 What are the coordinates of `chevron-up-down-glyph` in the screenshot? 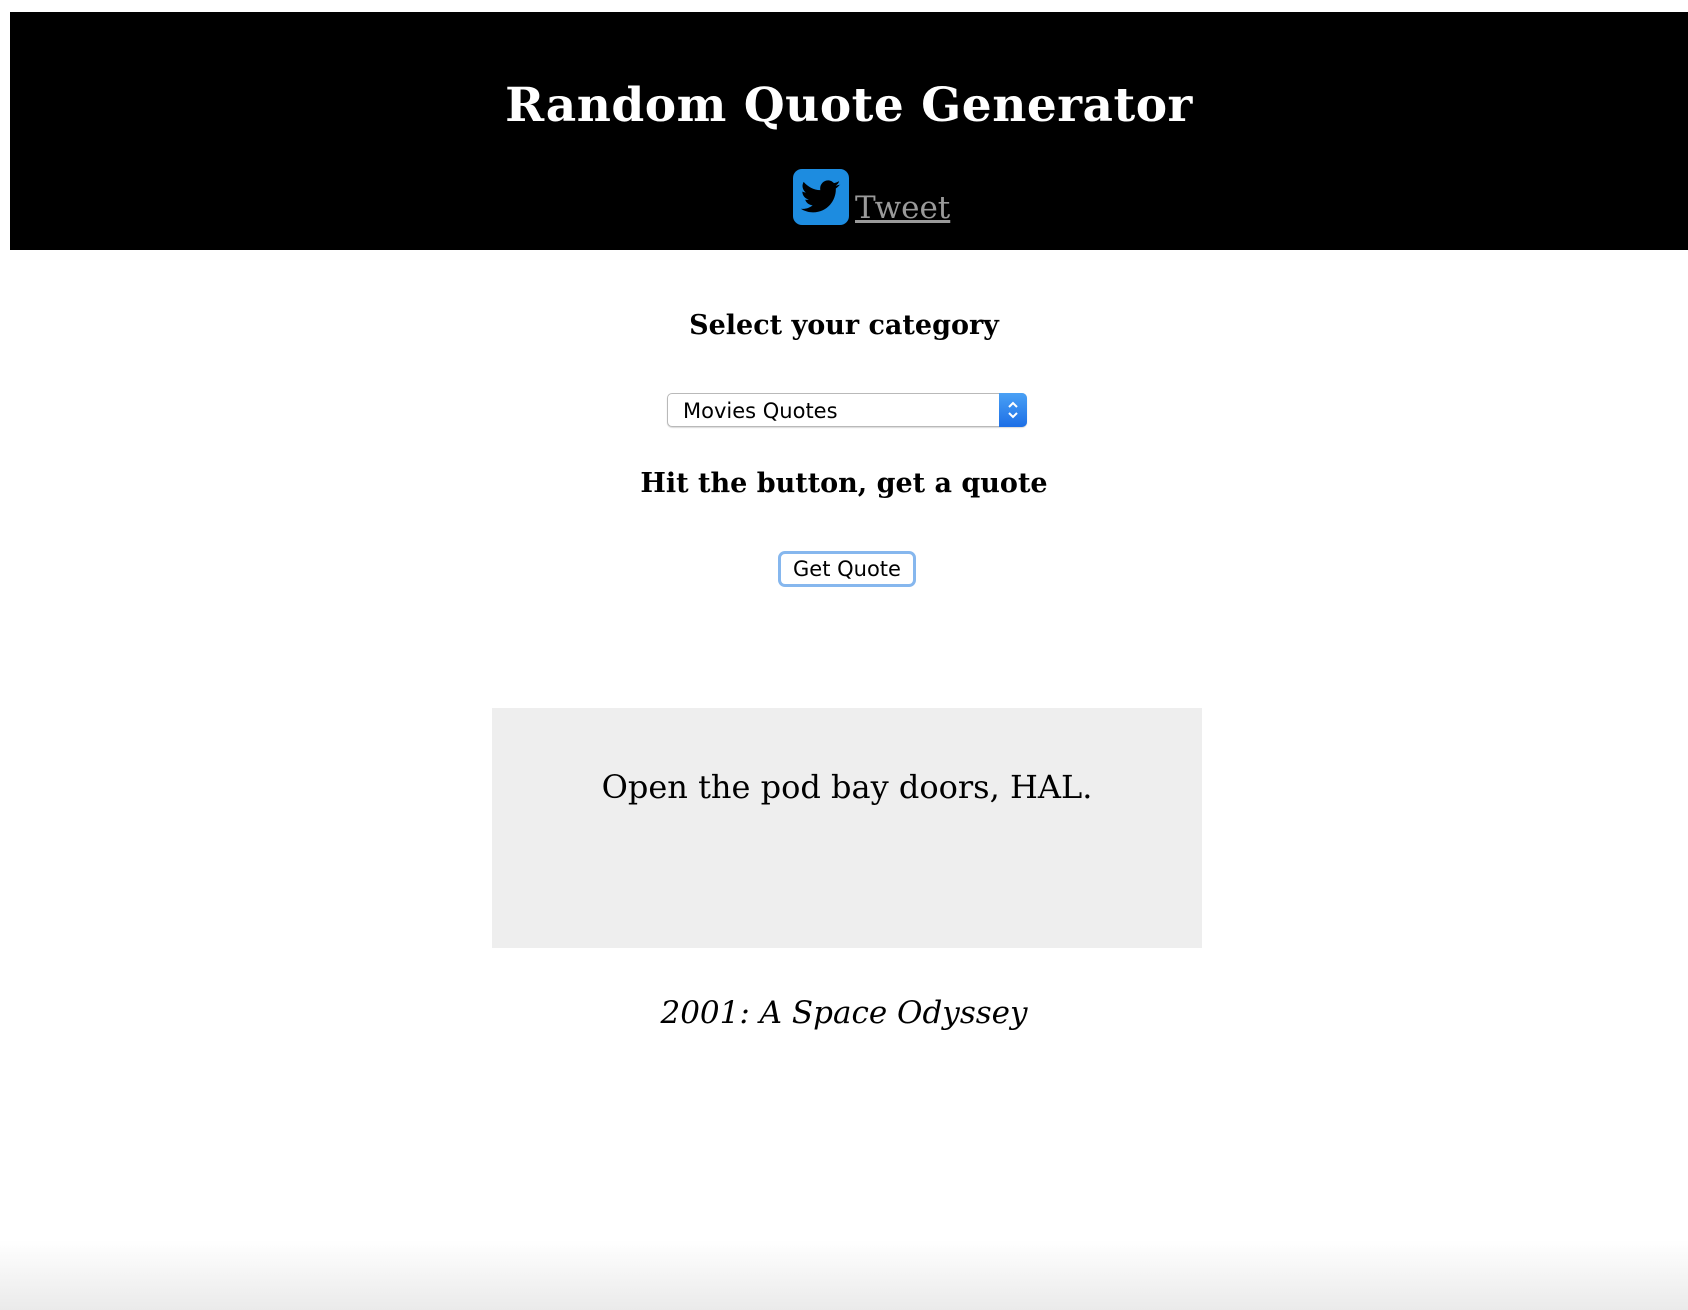 It's located at (1013, 410).